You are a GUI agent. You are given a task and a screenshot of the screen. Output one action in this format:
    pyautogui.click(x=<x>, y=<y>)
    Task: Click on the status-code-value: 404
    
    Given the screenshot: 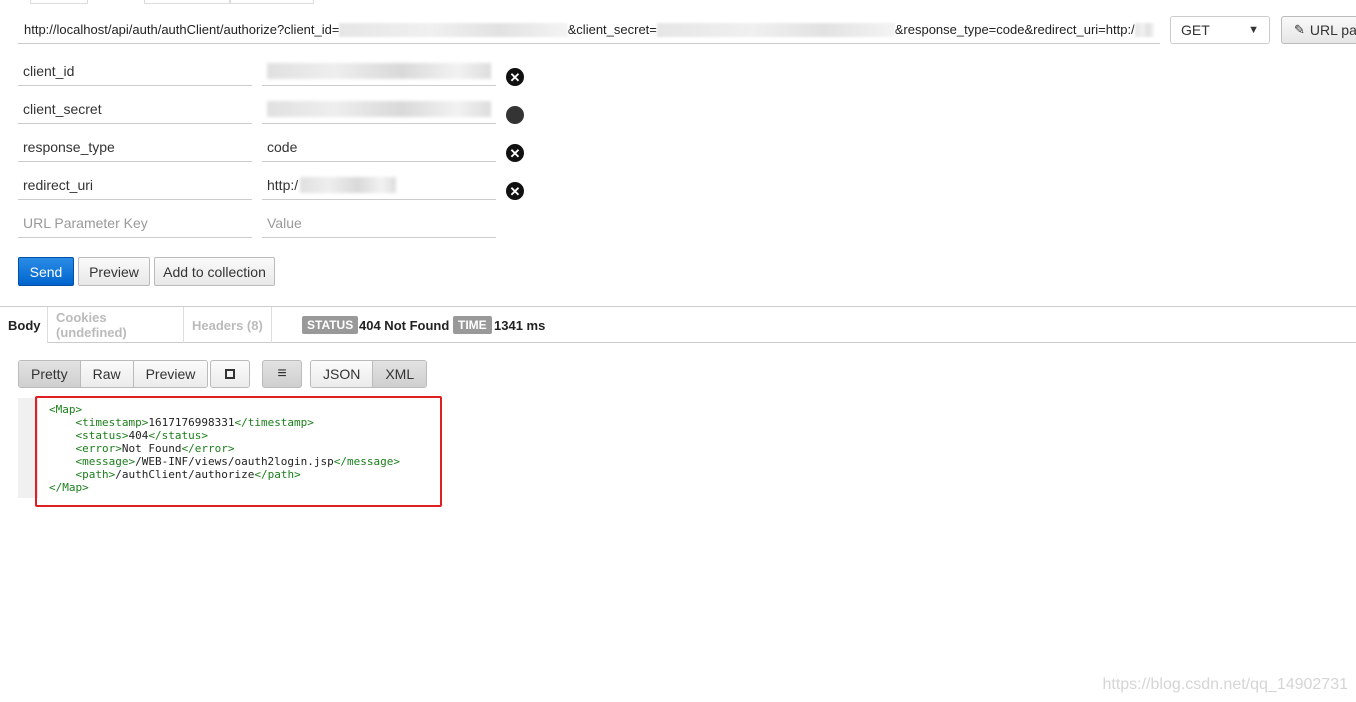 What is the action you would take?
    pyautogui.click(x=138, y=435)
    